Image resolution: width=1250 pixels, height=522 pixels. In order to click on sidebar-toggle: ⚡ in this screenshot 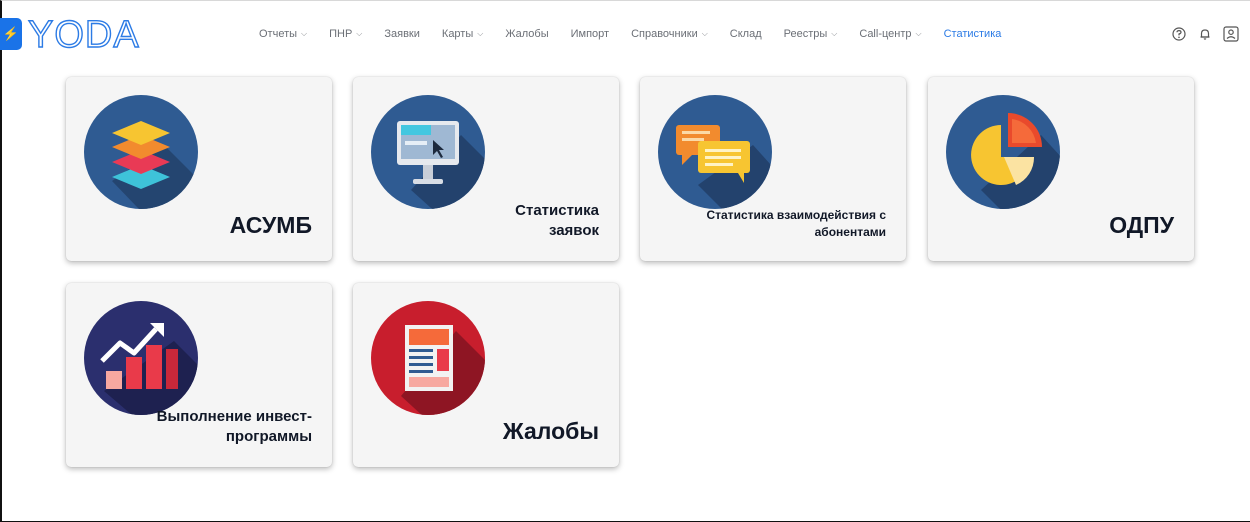, I will do `click(11, 34)`.